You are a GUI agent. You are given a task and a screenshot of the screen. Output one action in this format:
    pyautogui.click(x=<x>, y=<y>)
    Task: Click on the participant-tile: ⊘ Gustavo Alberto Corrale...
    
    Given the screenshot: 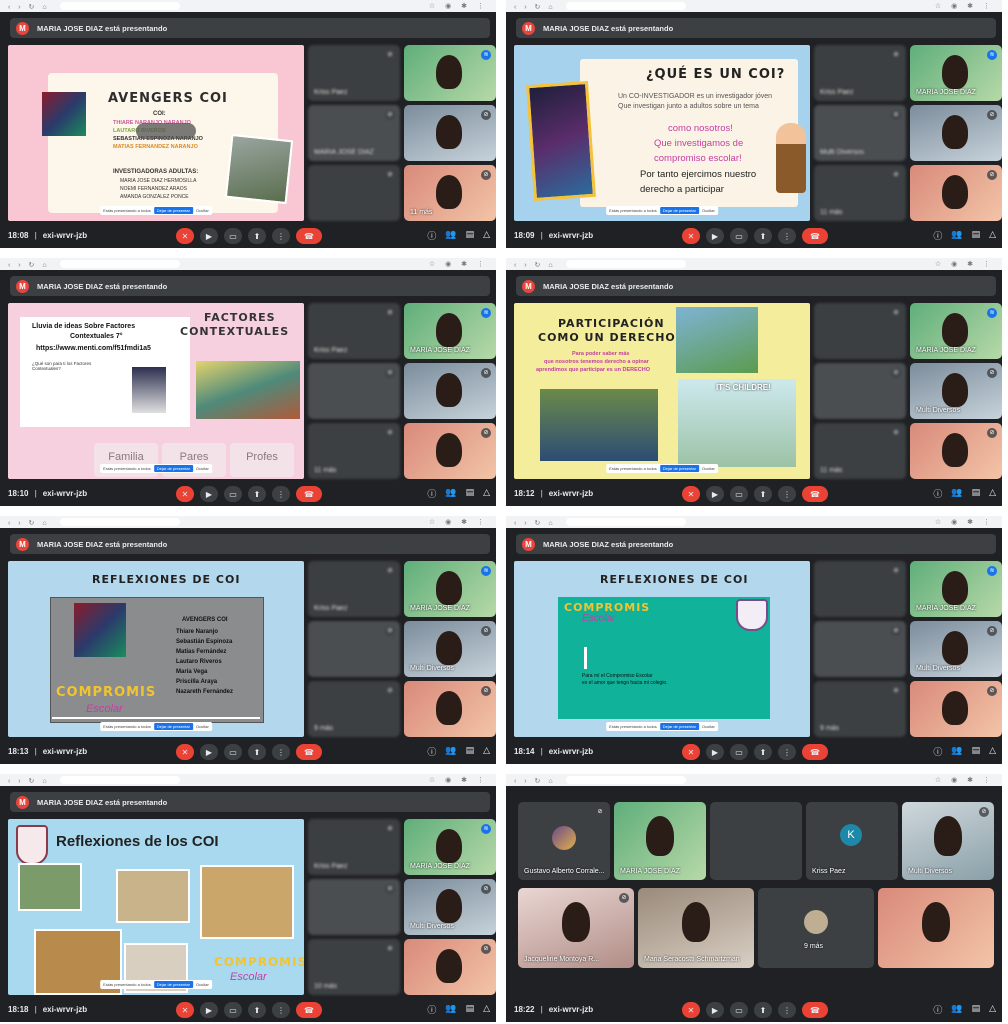 What is the action you would take?
    pyautogui.click(x=564, y=841)
    